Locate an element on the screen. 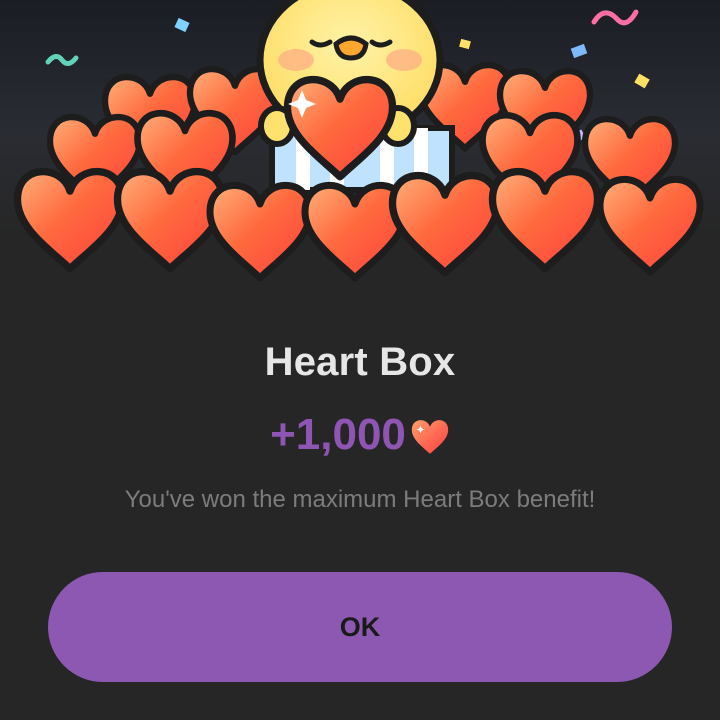  heart-icon is located at coordinates (430, 437).